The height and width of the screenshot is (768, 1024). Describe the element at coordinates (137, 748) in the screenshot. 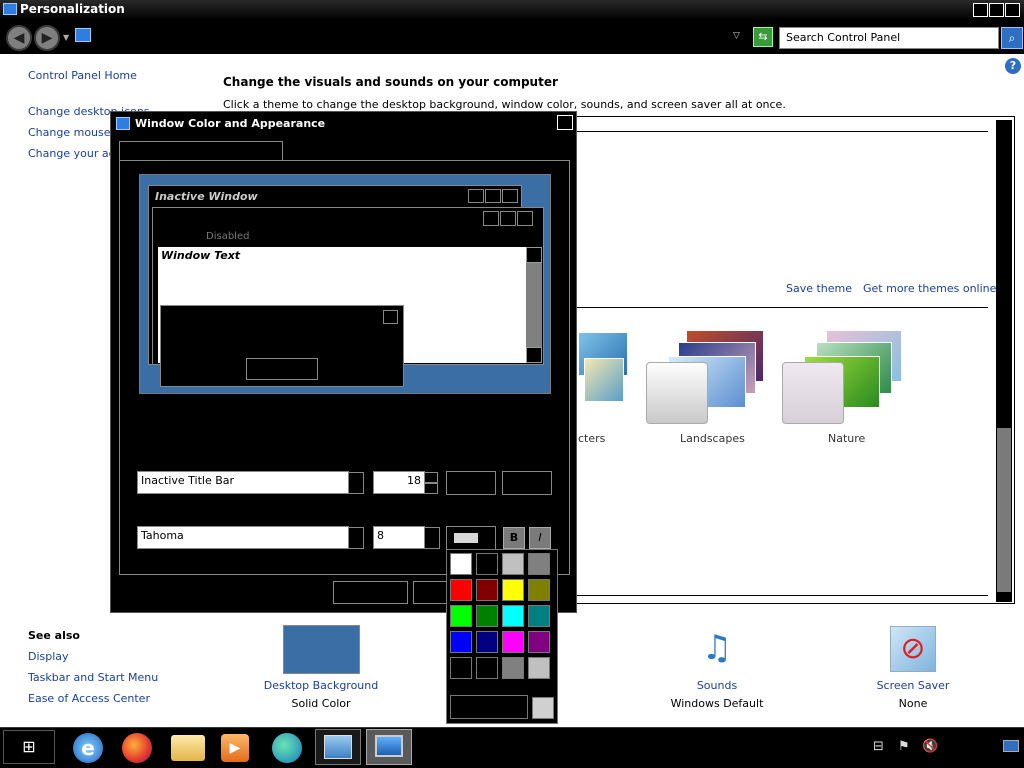

I see `firefox-icon` at that location.